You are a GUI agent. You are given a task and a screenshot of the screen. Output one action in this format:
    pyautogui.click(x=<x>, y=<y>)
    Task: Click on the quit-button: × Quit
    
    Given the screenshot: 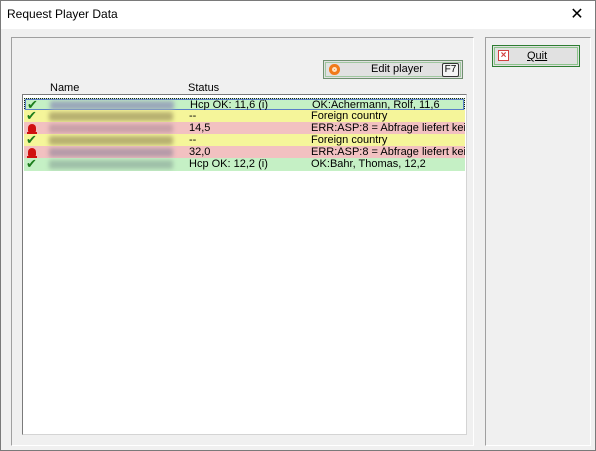 What is the action you would take?
    pyautogui.click(x=536, y=56)
    